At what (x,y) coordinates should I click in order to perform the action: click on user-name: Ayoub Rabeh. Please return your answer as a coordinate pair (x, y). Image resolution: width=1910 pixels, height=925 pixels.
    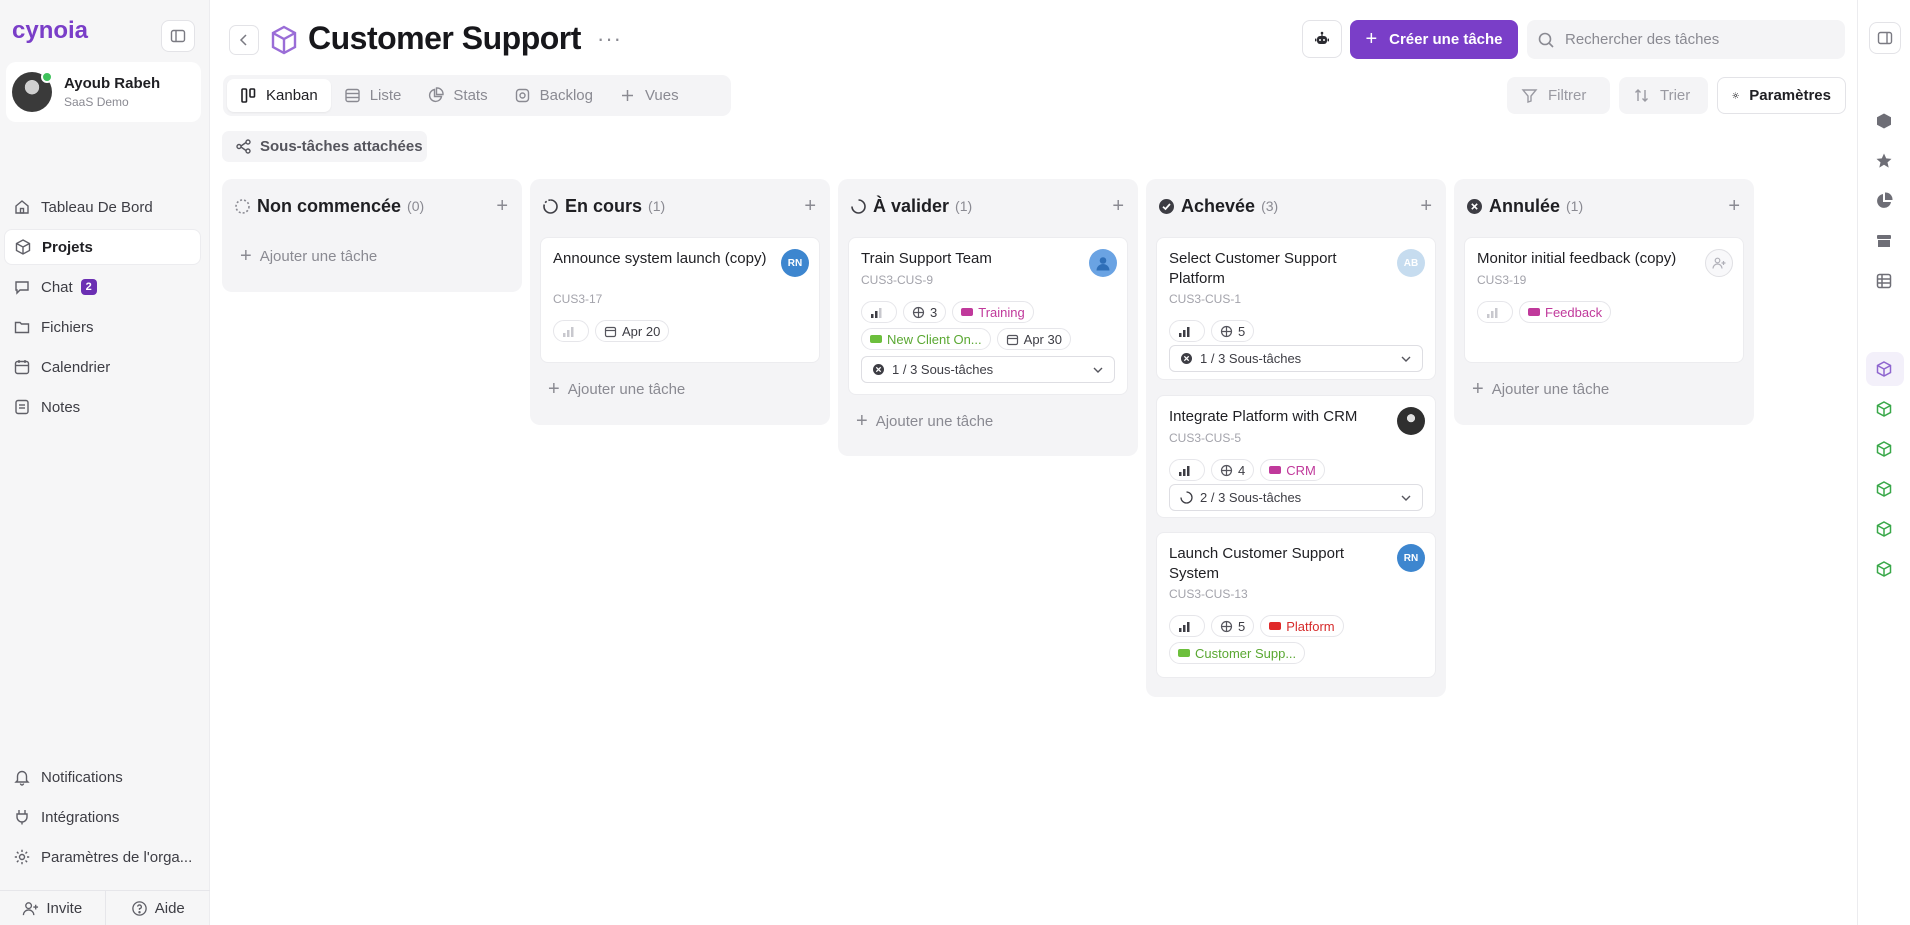
    Looking at the image, I should click on (112, 83).